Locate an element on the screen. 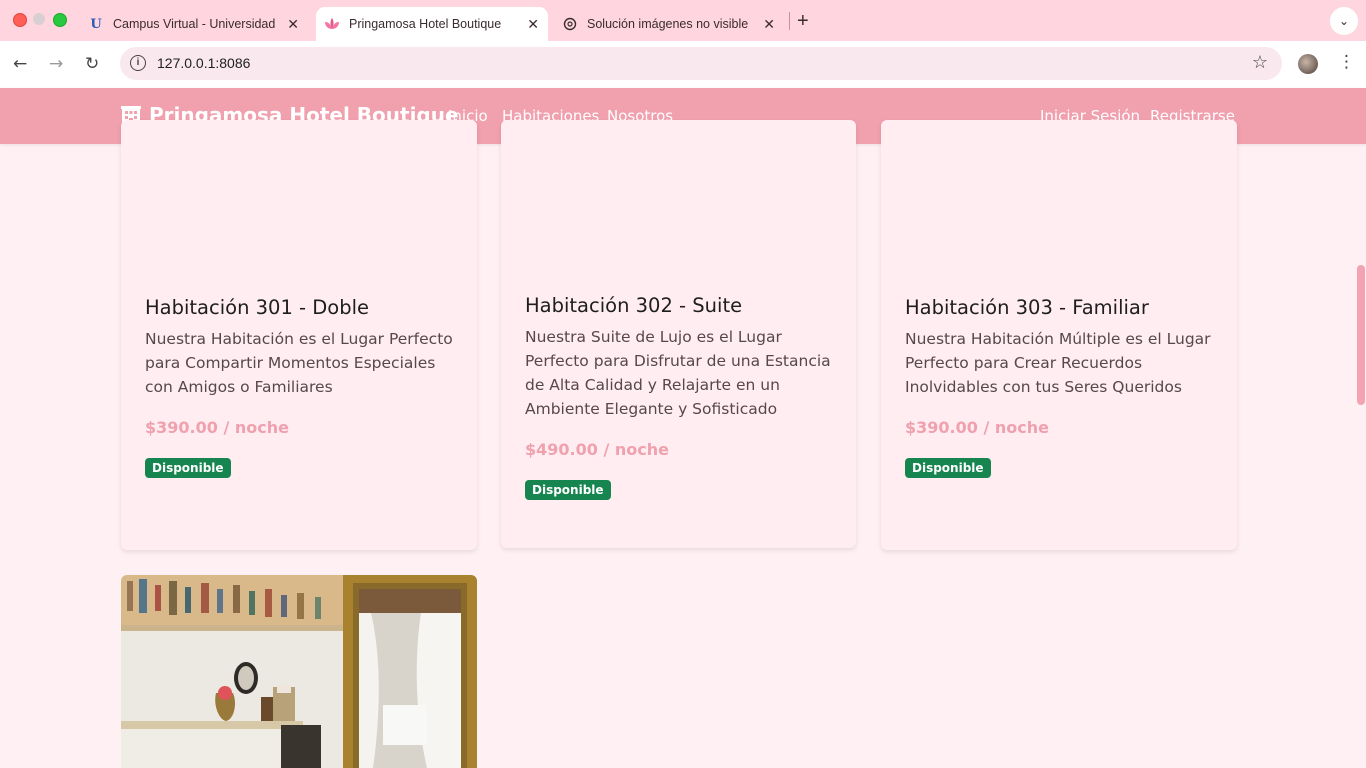 Image resolution: width=1366 pixels, height=768 pixels. room-title: Habitación 302 - Suite is located at coordinates (634, 305).